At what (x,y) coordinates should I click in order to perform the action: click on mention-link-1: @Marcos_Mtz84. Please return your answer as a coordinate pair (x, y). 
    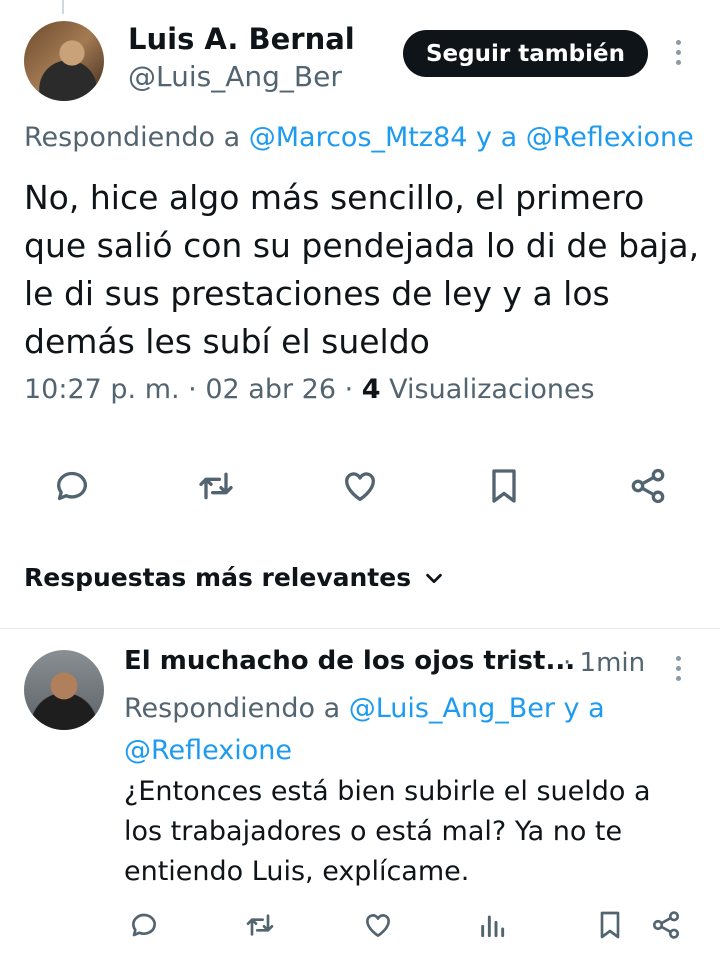
    Looking at the image, I should click on (358, 137).